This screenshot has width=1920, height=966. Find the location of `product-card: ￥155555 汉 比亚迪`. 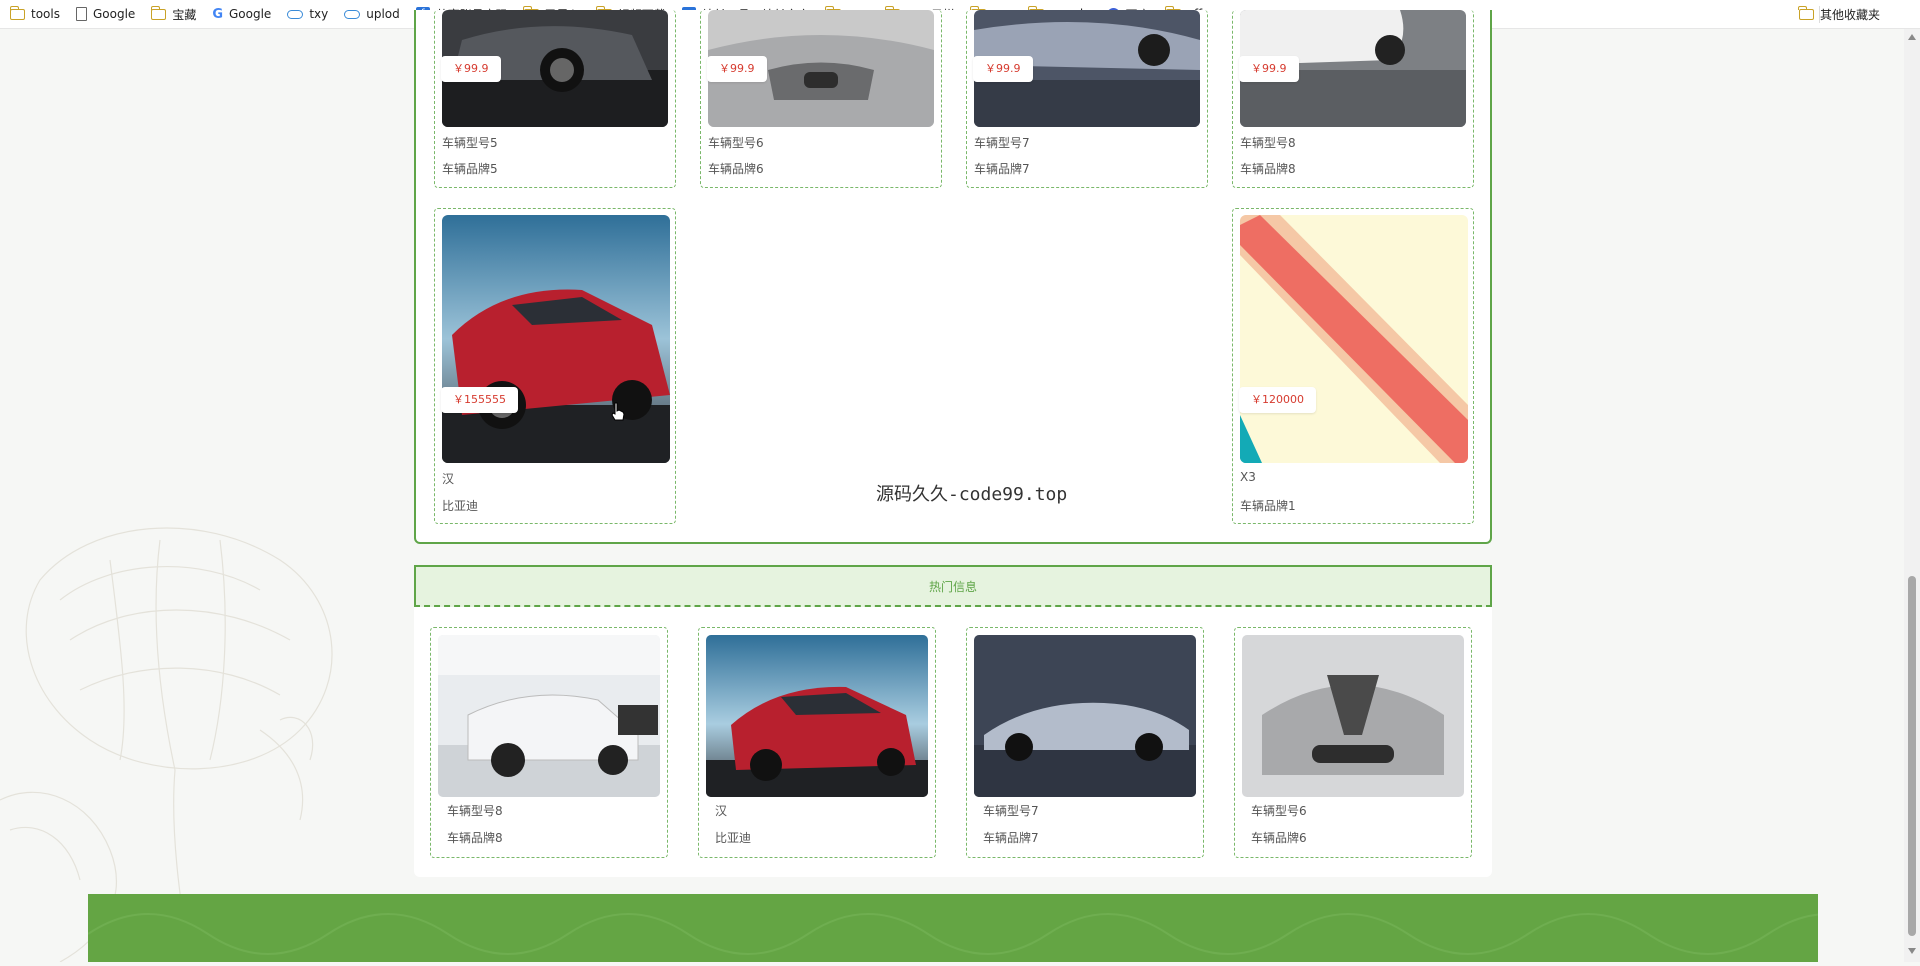

product-card: ￥155555 汉 比亚迪 is located at coordinates (555, 366).